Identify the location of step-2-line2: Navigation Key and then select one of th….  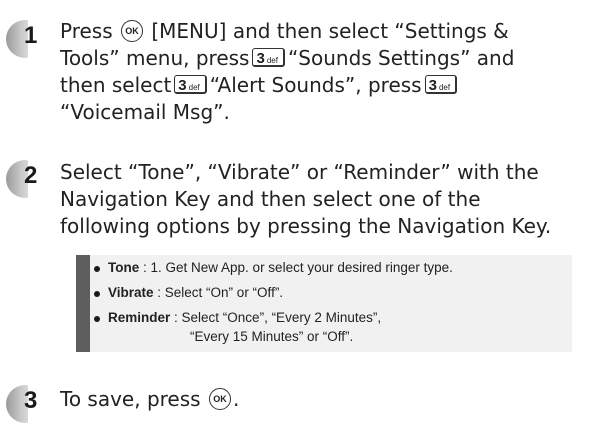
(270, 199).